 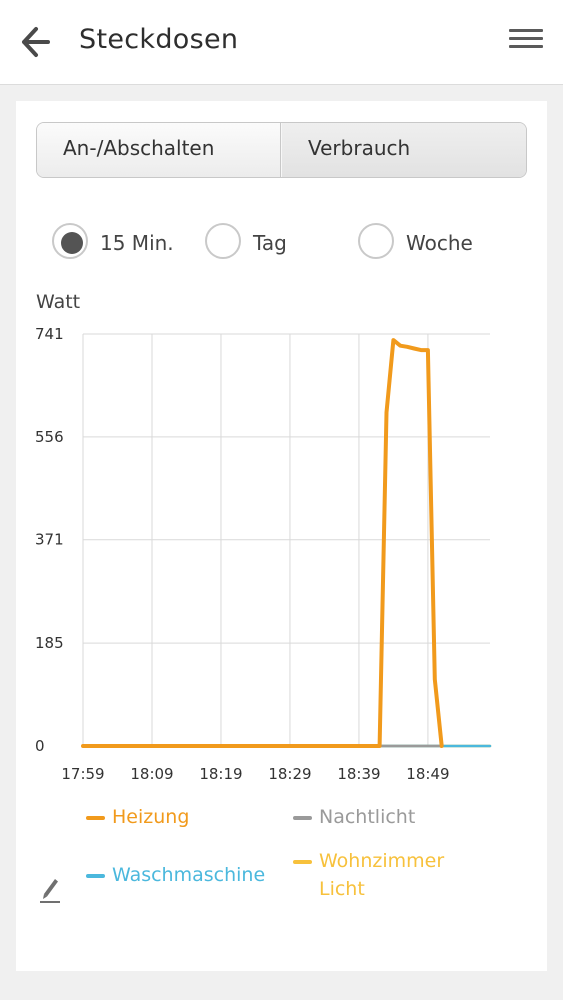 I want to click on legend-label: Heizung, so click(x=151, y=817).